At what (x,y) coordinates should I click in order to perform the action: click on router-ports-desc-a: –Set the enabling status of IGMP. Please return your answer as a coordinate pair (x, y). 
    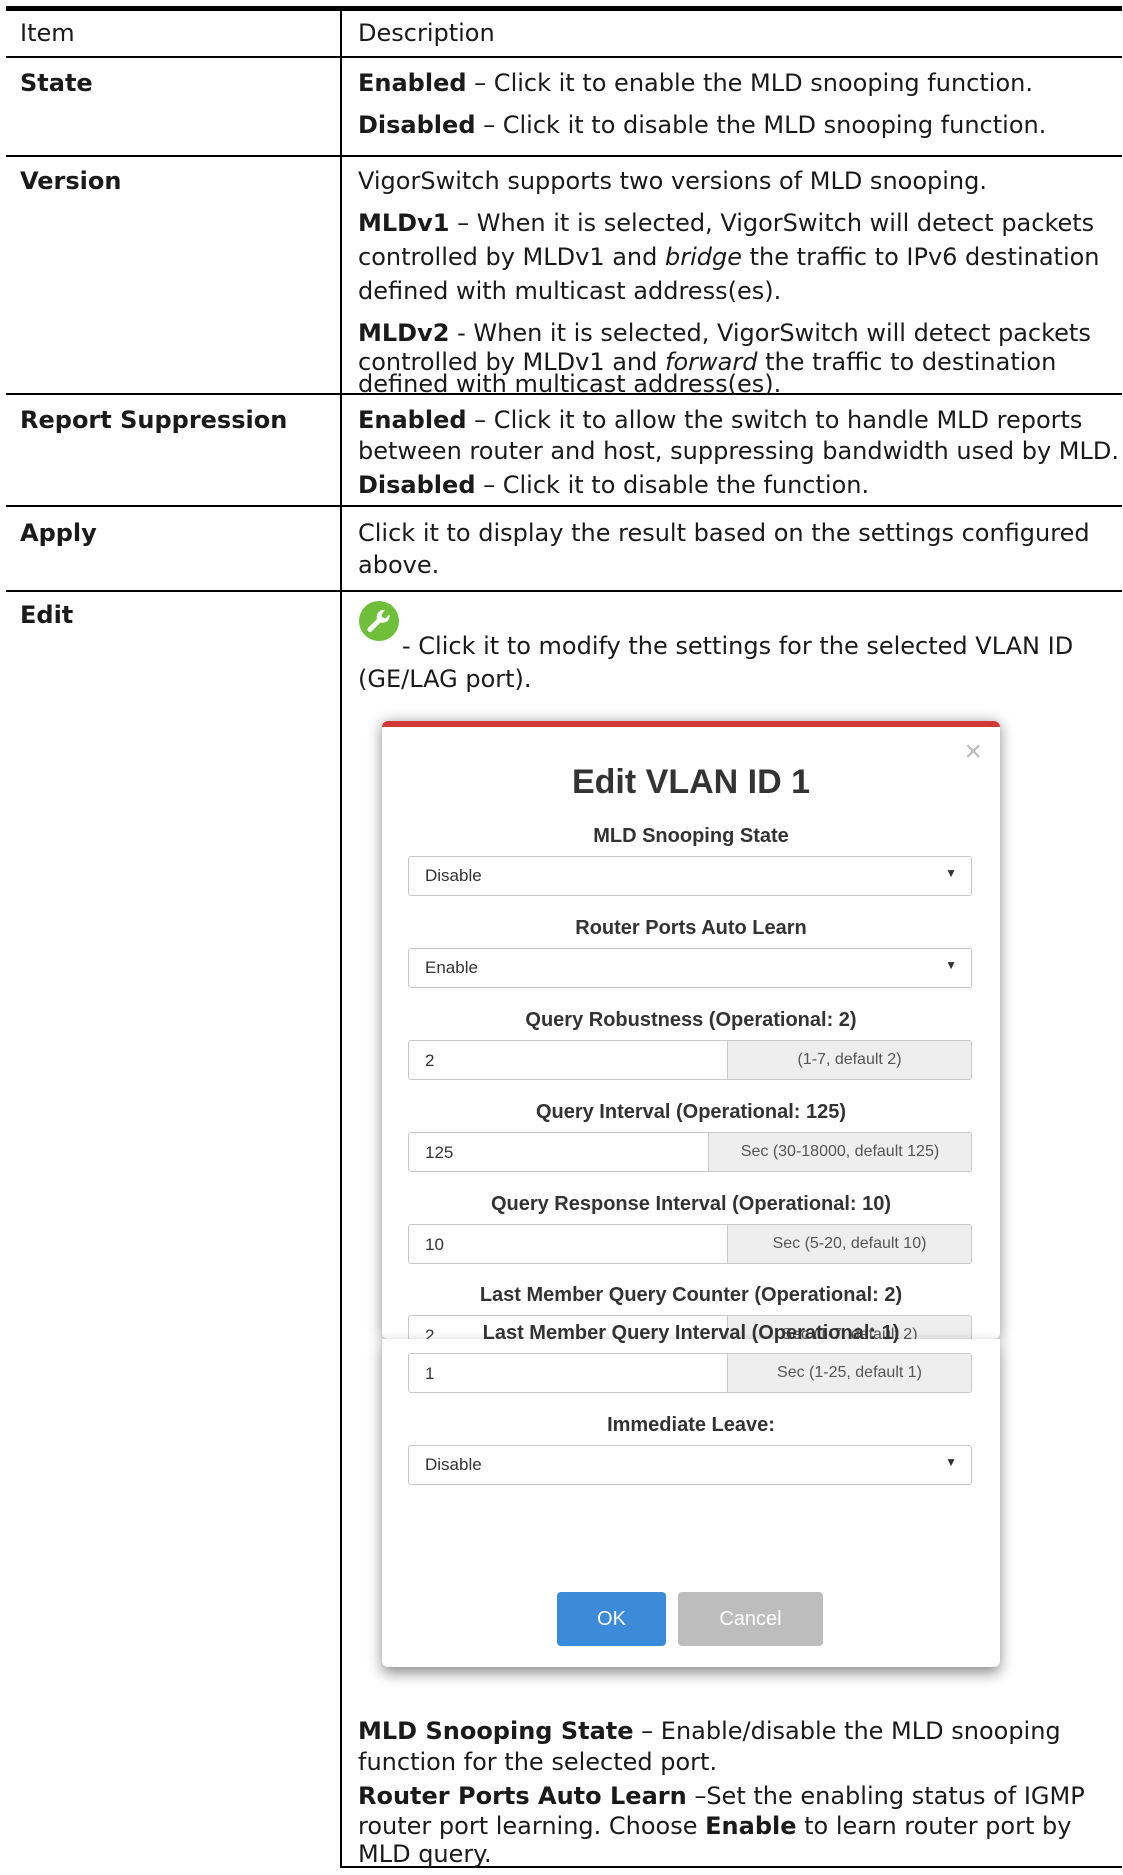
    Looking at the image, I should click on (885, 1796).